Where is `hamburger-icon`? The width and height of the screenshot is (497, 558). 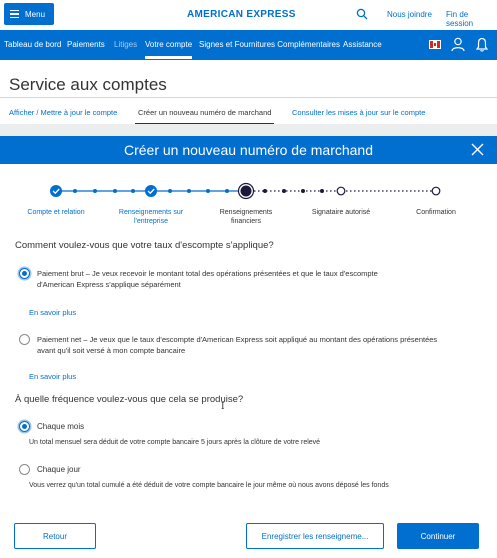 hamburger-icon is located at coordinates (14, 14).